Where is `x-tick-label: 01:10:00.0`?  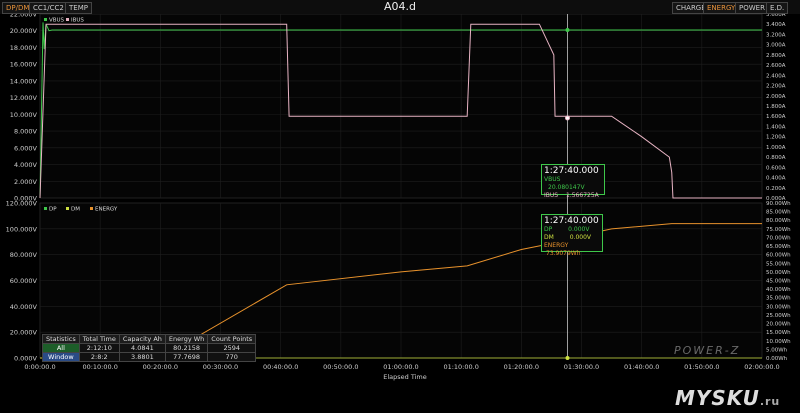 x-tick-label: 01:10:00.0 is located at coordinates (460, 367).